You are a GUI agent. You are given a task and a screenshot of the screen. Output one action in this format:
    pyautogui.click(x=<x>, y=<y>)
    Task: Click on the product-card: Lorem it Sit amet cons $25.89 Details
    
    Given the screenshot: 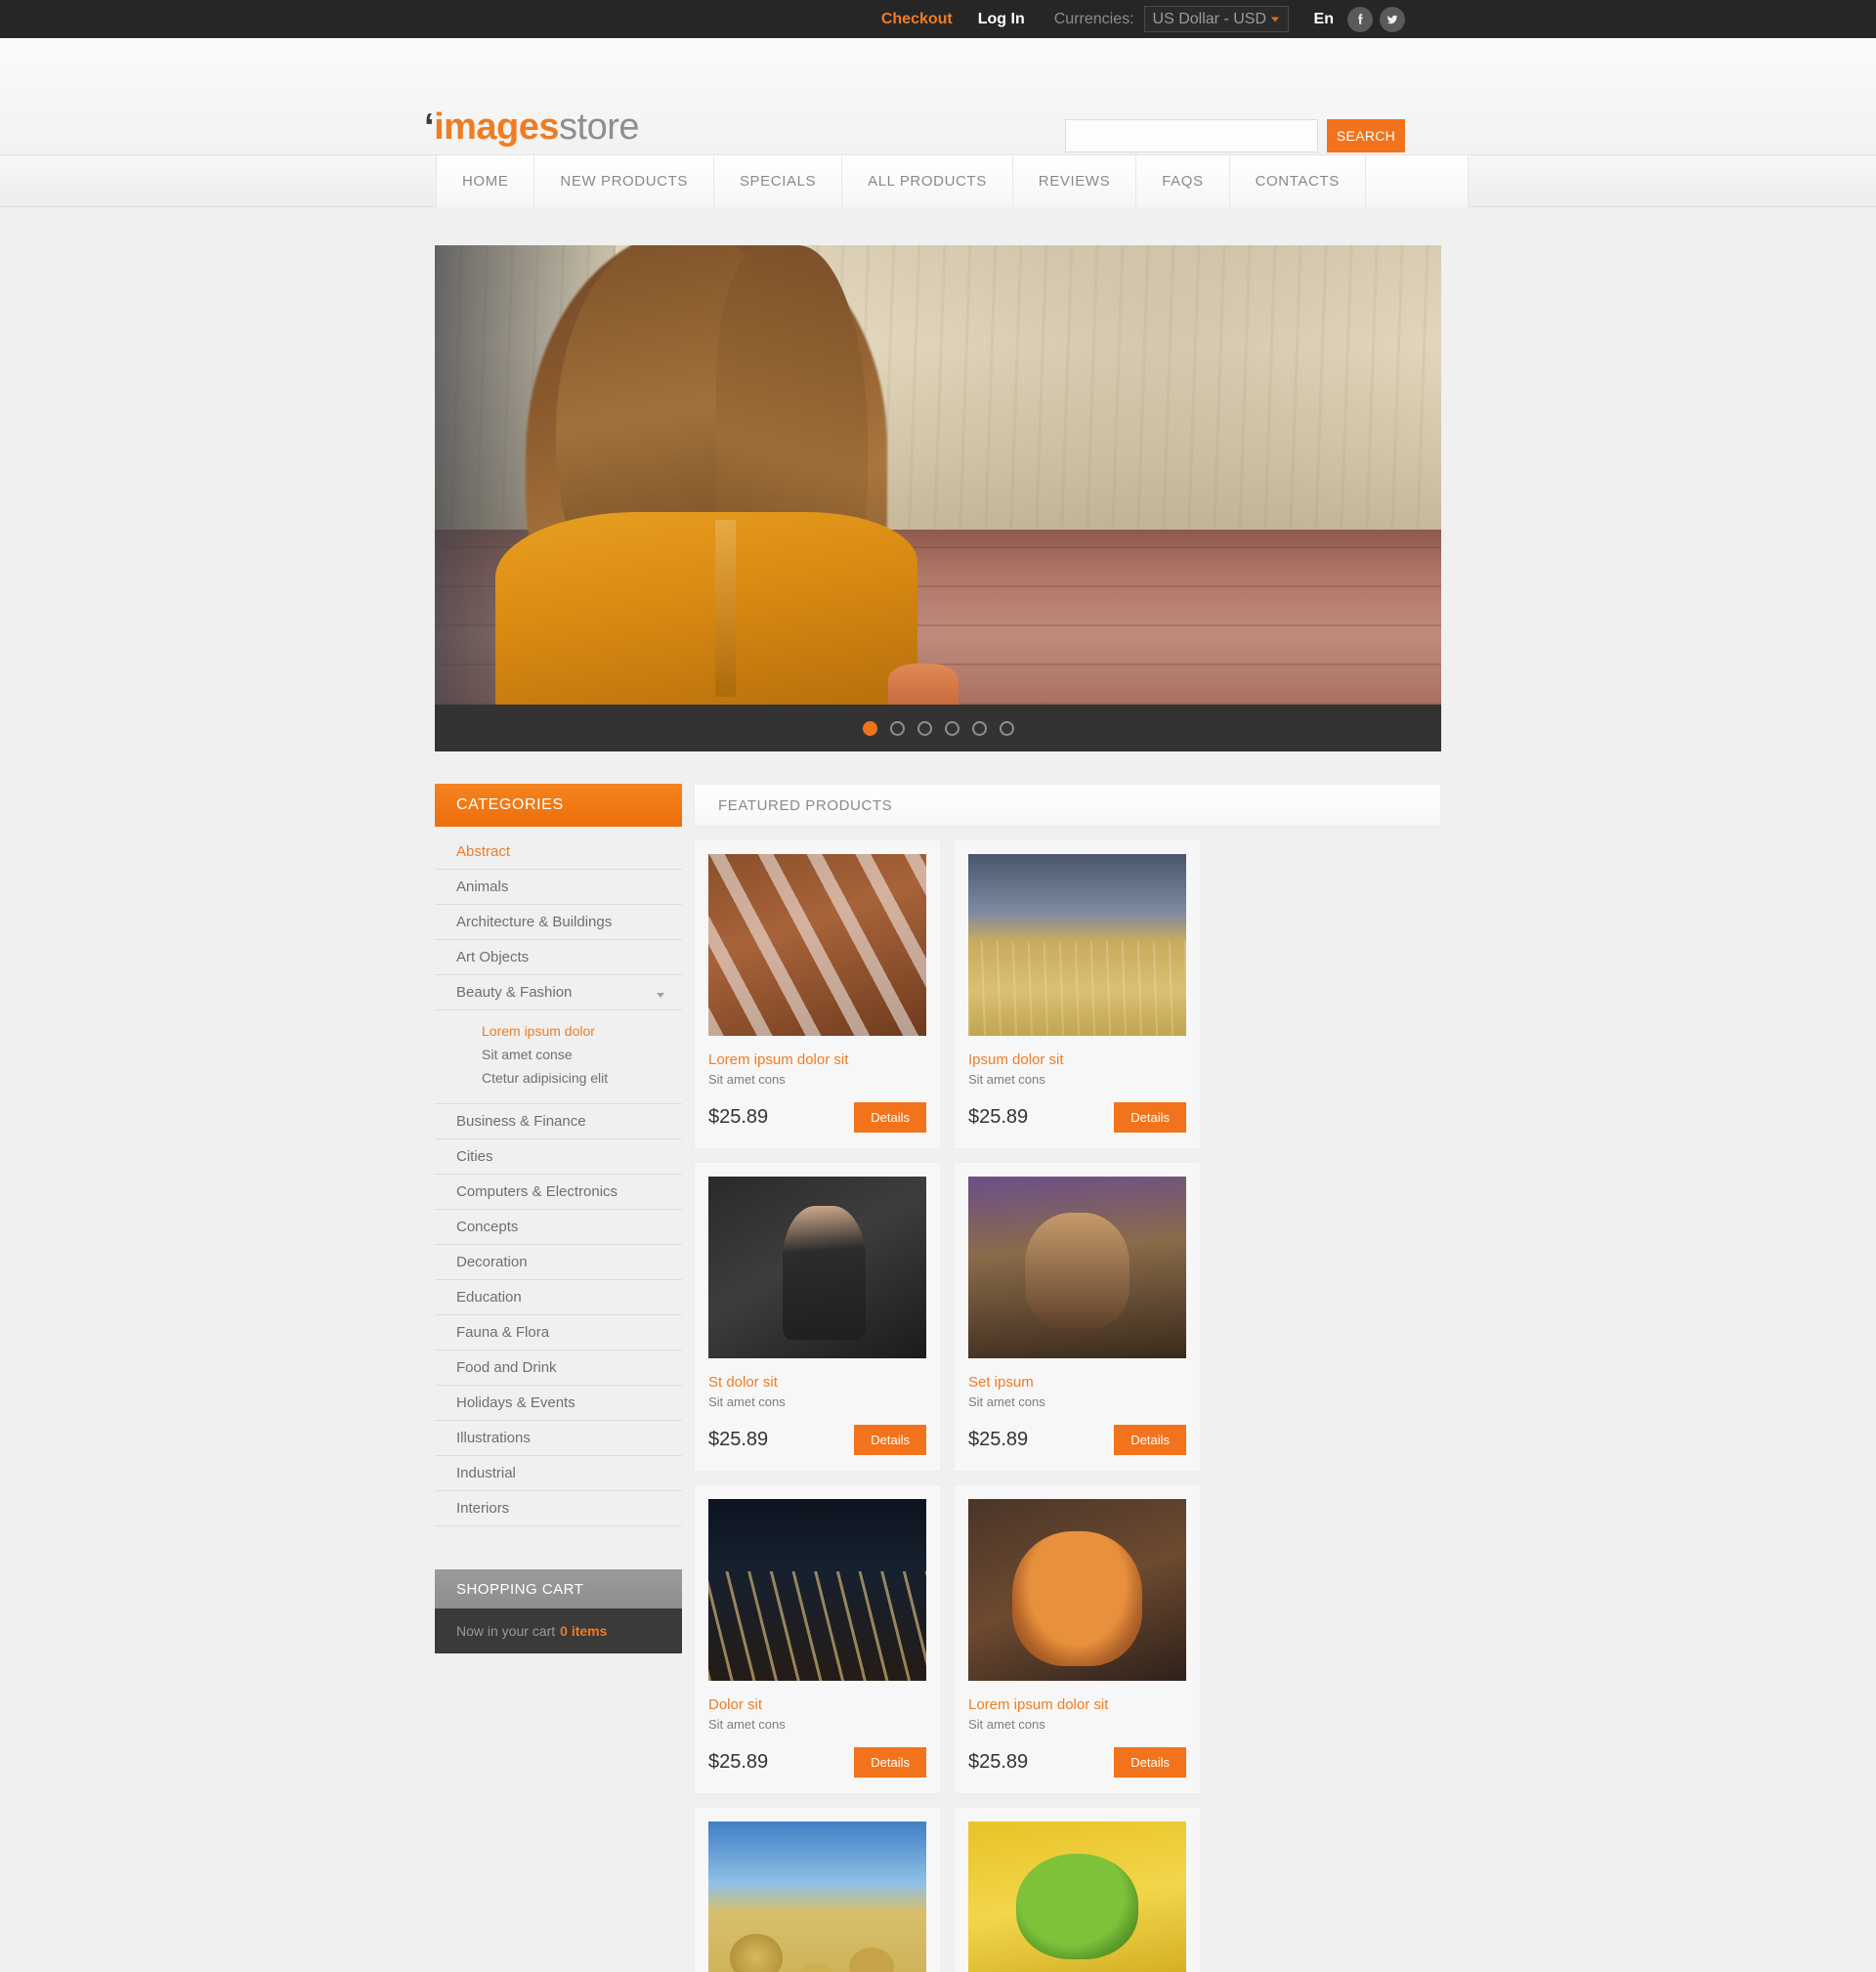 What is the action you would take?
    pyautogui.click(x=817, y=1889)
    